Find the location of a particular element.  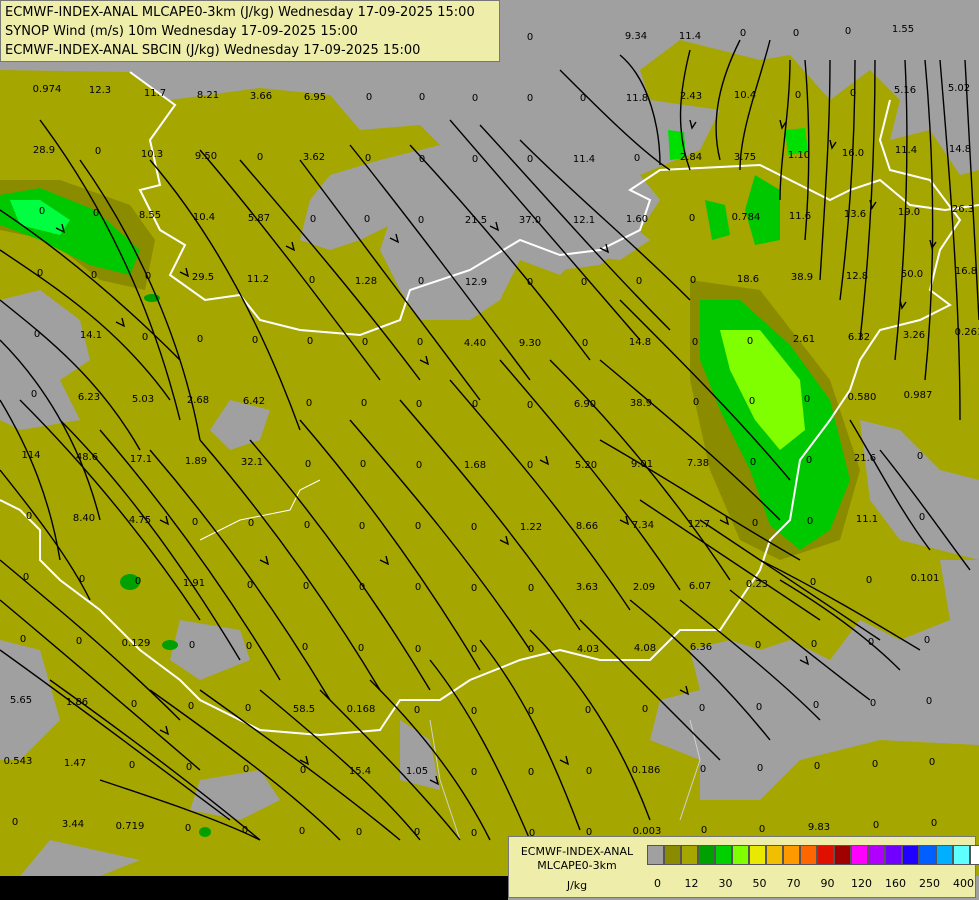

sbcin-value-label: 29.5 is located at coordinates (203, 277).